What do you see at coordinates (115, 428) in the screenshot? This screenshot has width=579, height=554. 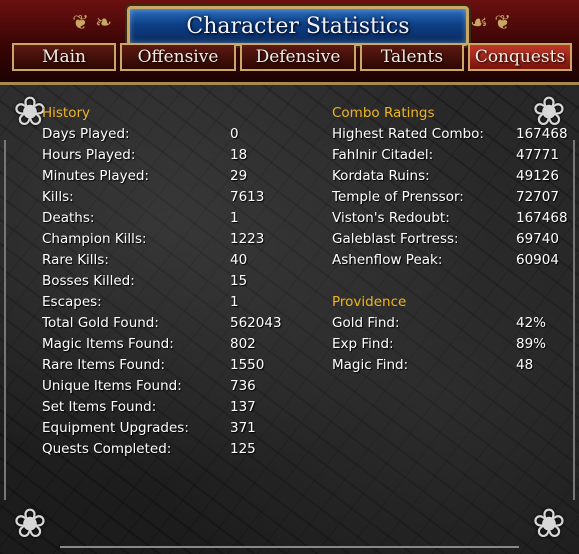 I see `stat-label: Equipment Upgrades:` at bounding box center [115, 428].